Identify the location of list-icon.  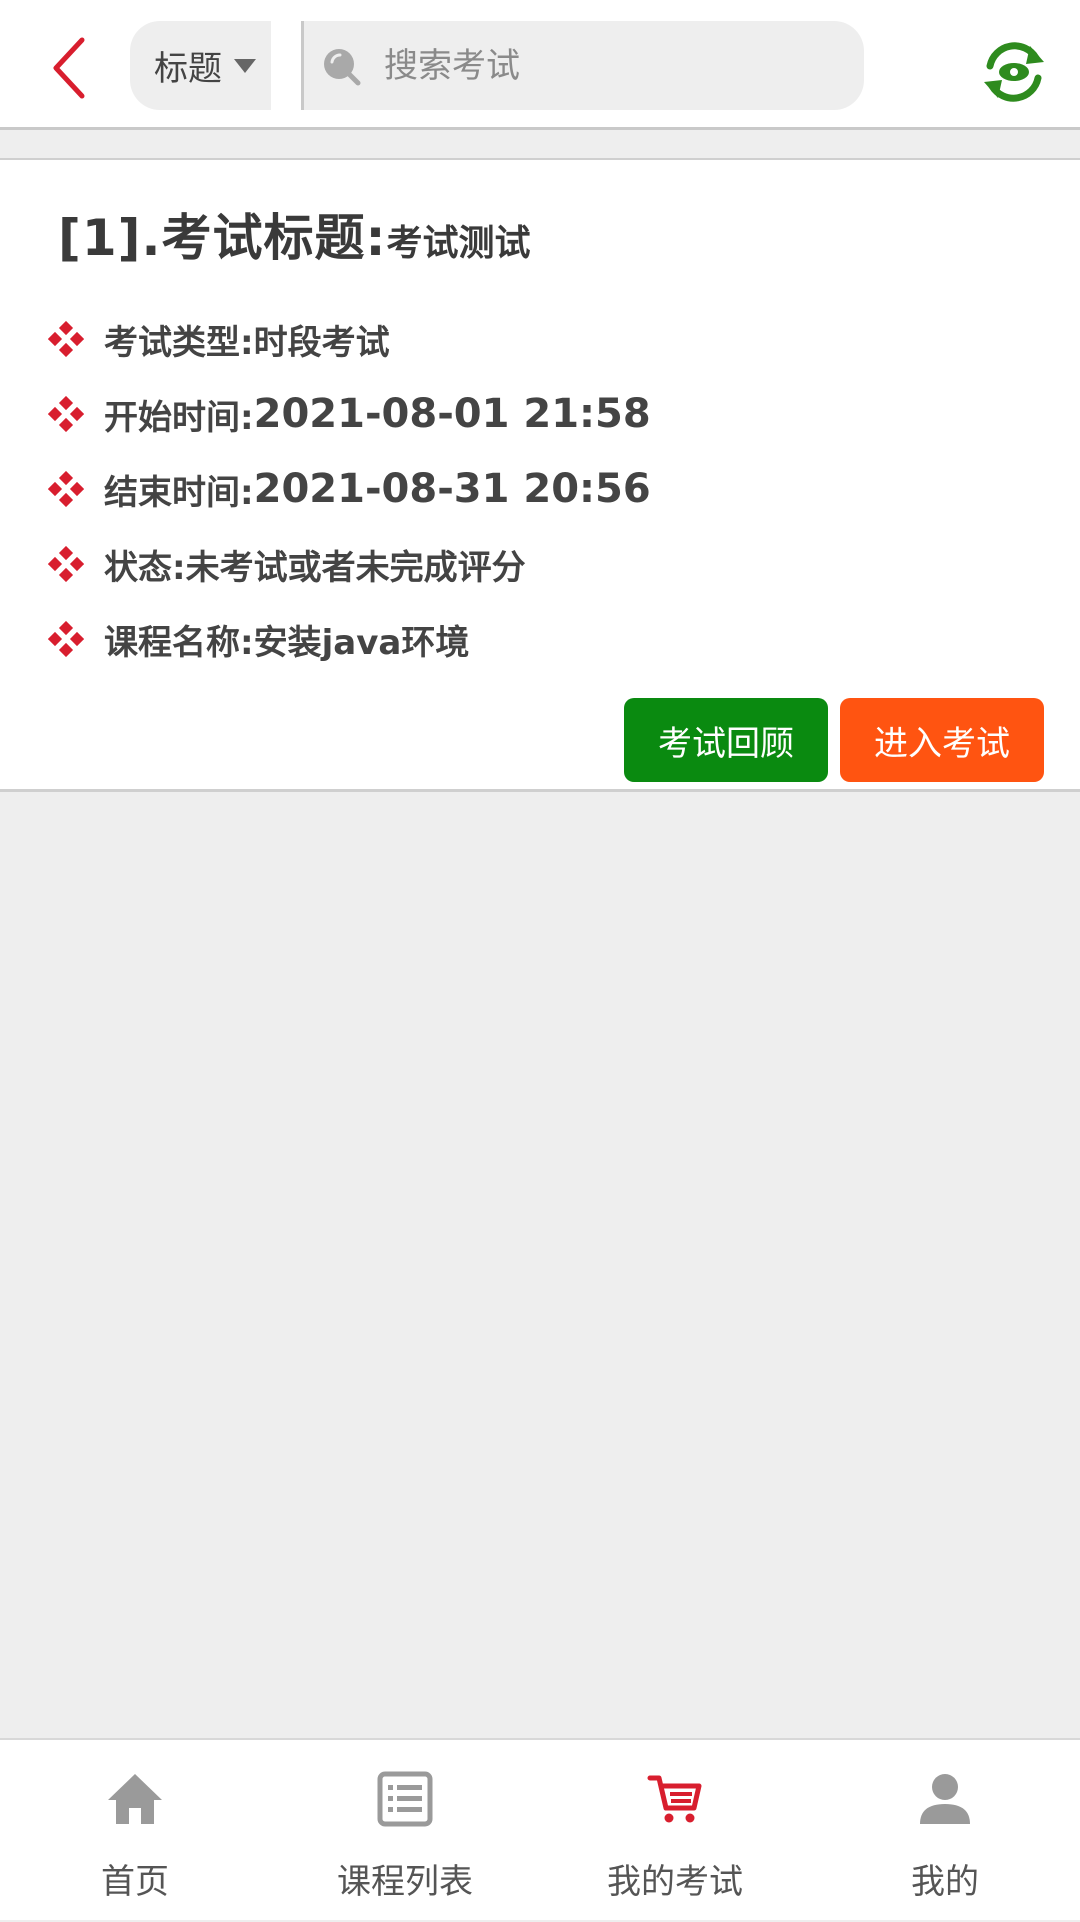
(405, 1799).